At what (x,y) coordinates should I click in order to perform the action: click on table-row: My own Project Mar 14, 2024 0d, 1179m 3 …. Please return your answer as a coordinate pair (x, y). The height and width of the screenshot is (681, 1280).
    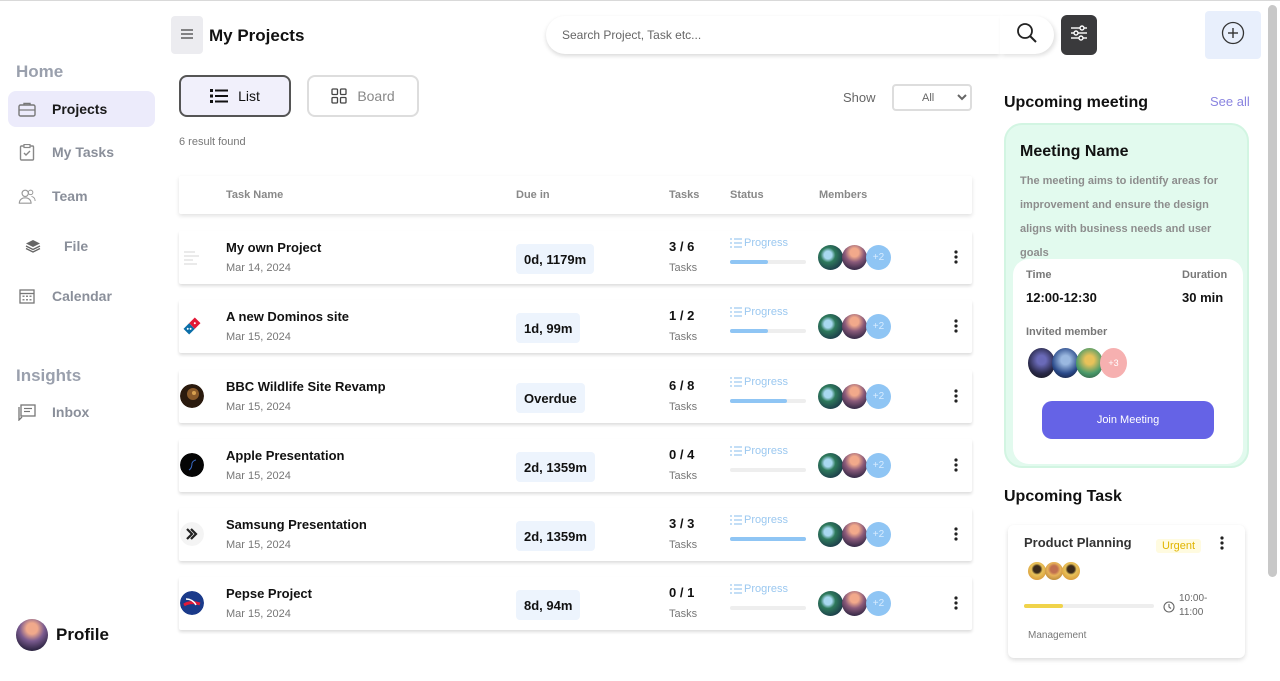
    Looking at the image, I should click on (575, 257).